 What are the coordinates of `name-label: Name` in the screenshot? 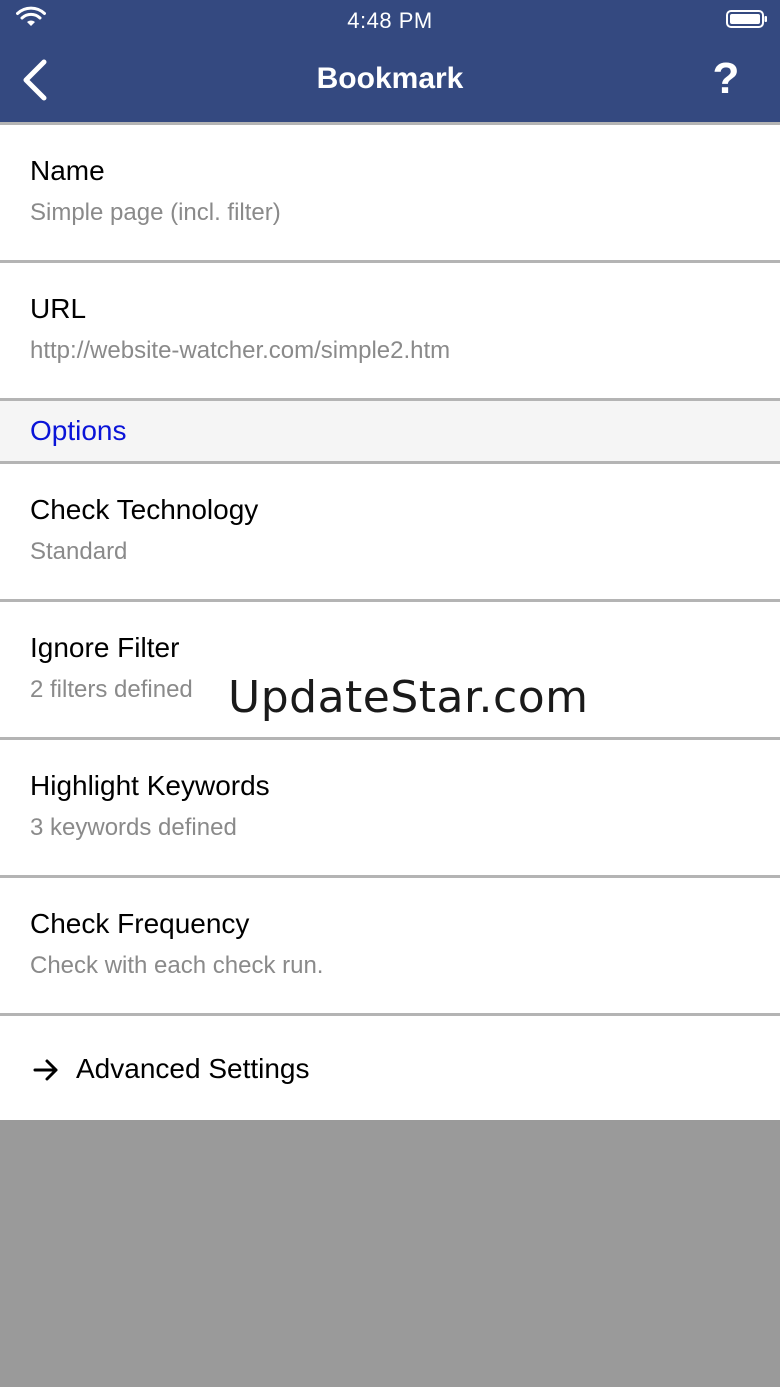 It's located at (67, 170).